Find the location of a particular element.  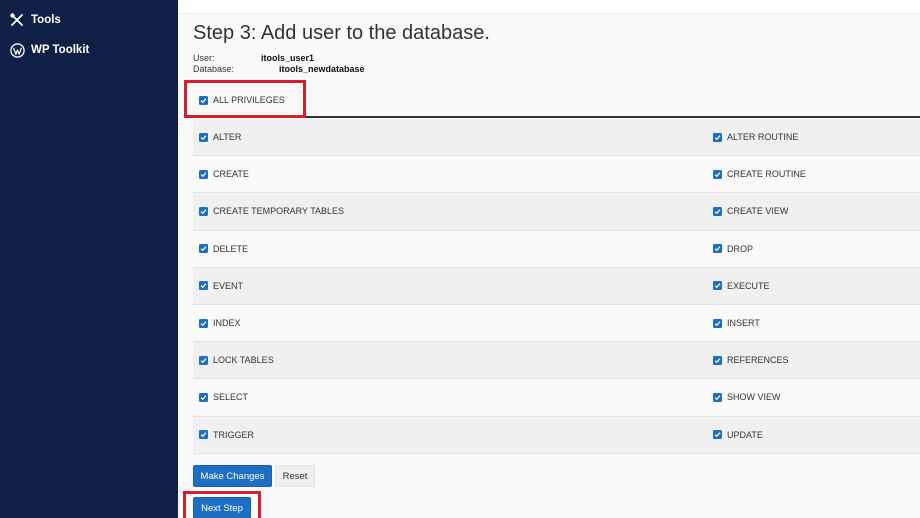

sidebar-item-wp-toolkit: WP Toolkit is located at coordinates (49, 50).